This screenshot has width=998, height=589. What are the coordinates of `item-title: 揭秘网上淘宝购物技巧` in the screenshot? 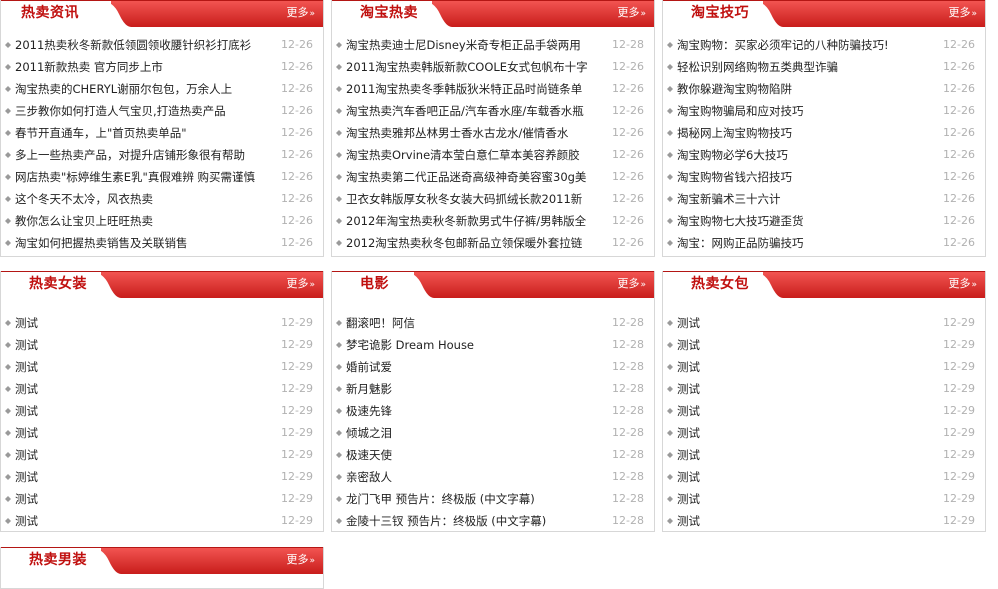 It's located at (802, 133).